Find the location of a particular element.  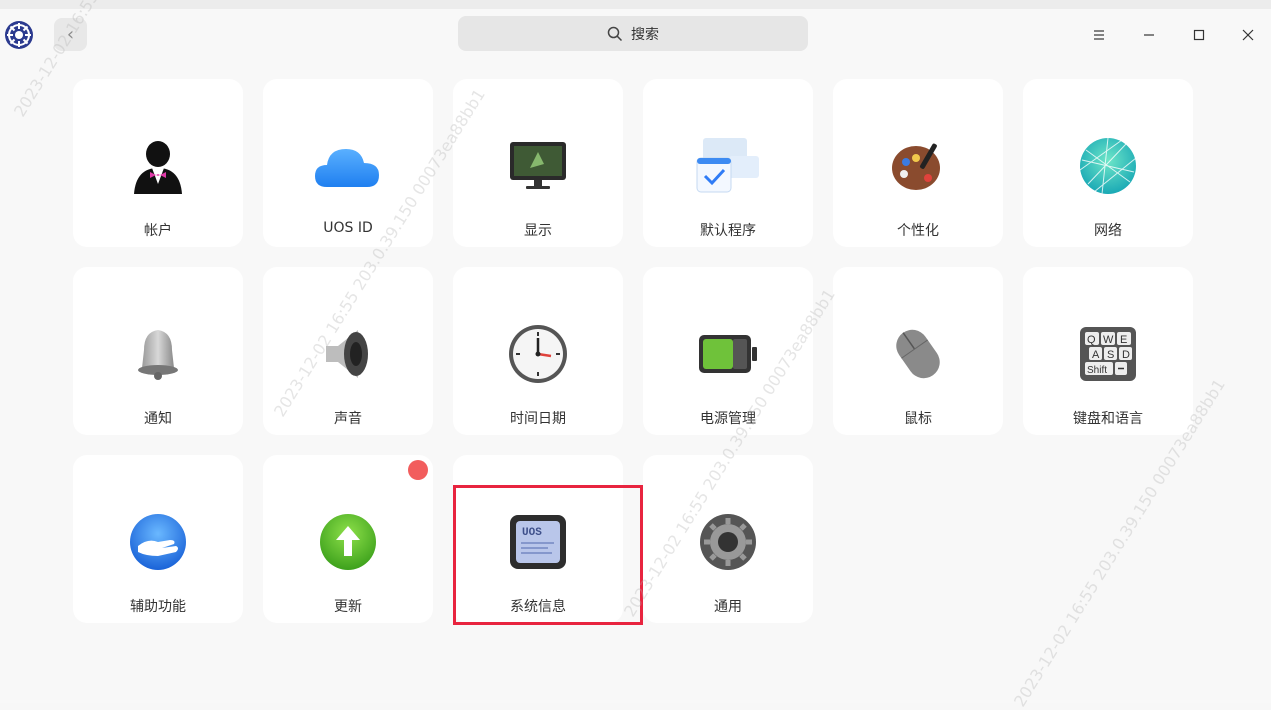

minimize-button is located at coordinates (1149, 35).